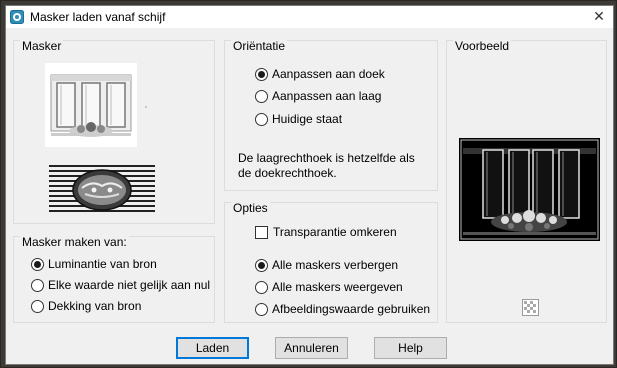 This screenshot has height=368, width=617. I want to click on radio-fit-layer: Aanpassen aan laag, so click(318, 96).